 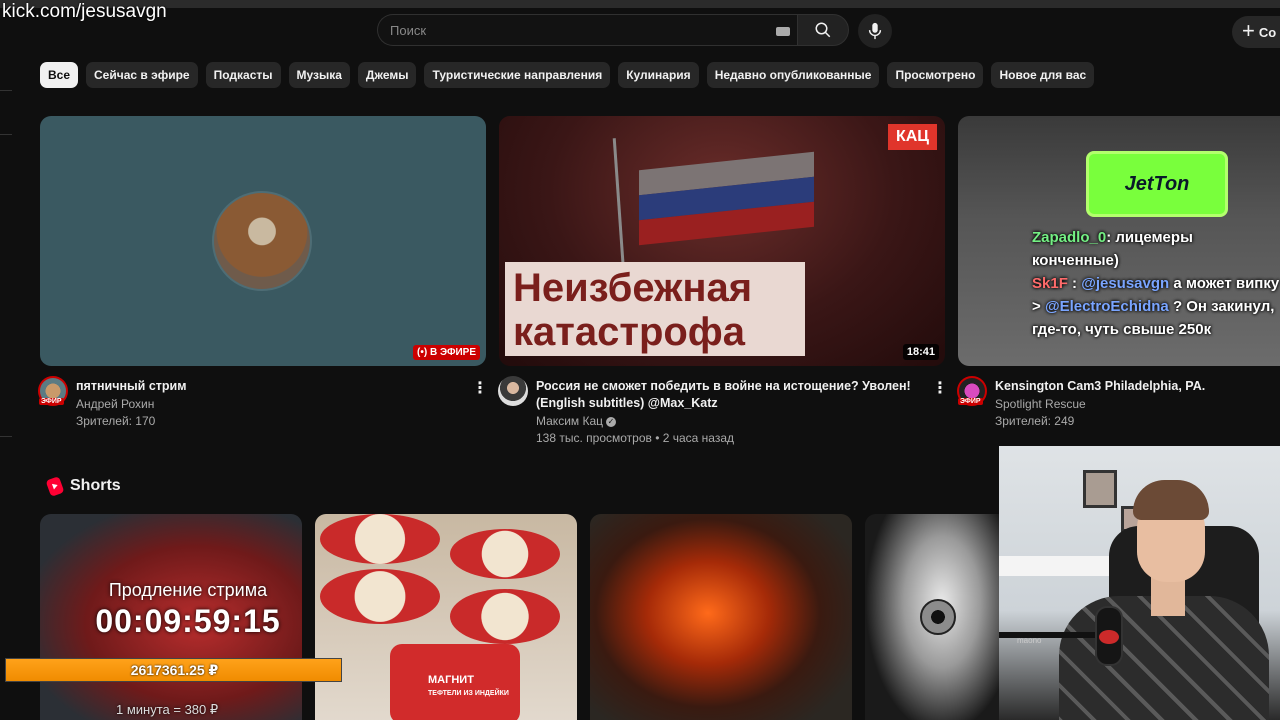 I want to click on streamer-hair, so click(x=1171, y=500).